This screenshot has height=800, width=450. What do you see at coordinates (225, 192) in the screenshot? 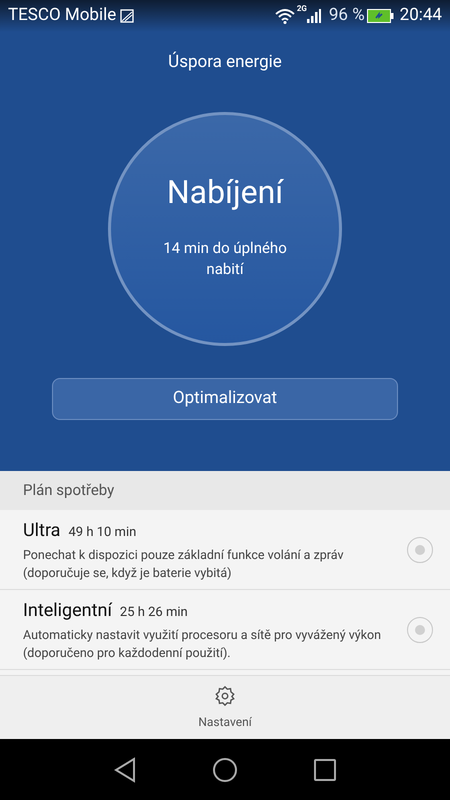
I see `status-heading: Nabíjení` at bounding box center [225, 192].